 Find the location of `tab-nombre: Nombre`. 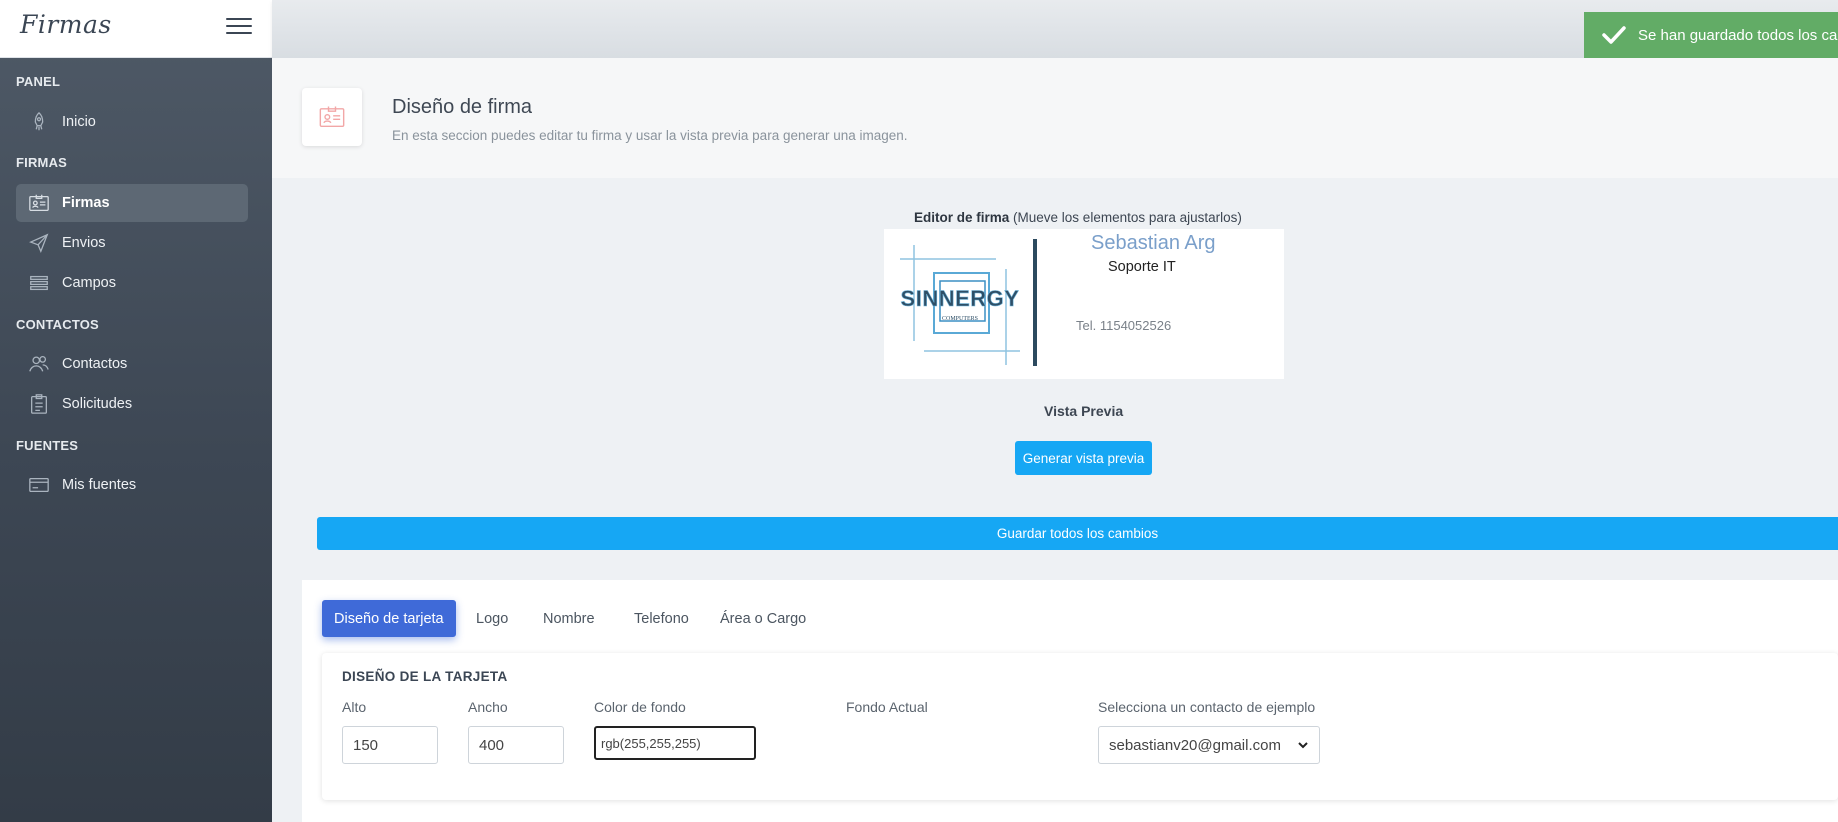

tab-nombre: Nombre is located at coordinates (569, 618).